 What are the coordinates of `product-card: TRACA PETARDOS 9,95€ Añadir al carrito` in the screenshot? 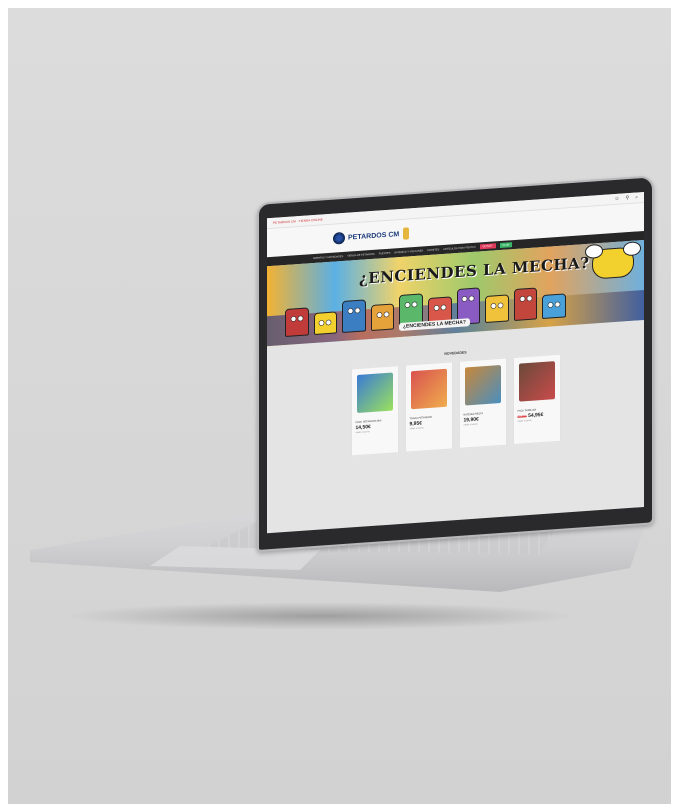 It's located at (428, 407).